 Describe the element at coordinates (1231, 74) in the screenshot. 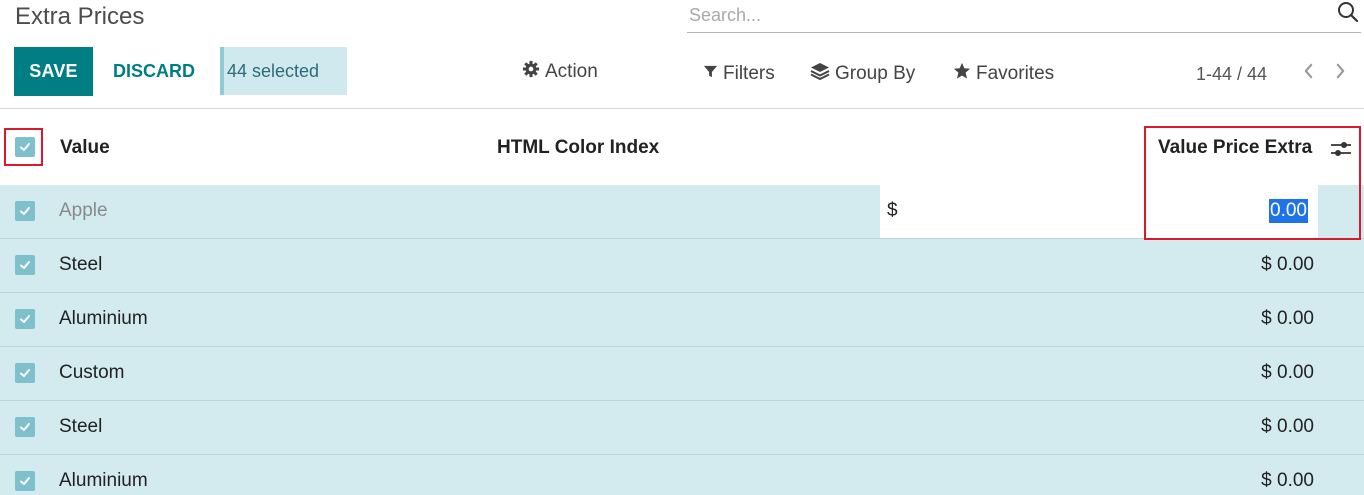

I see `pager-value: 1-44 / 44` at that location.